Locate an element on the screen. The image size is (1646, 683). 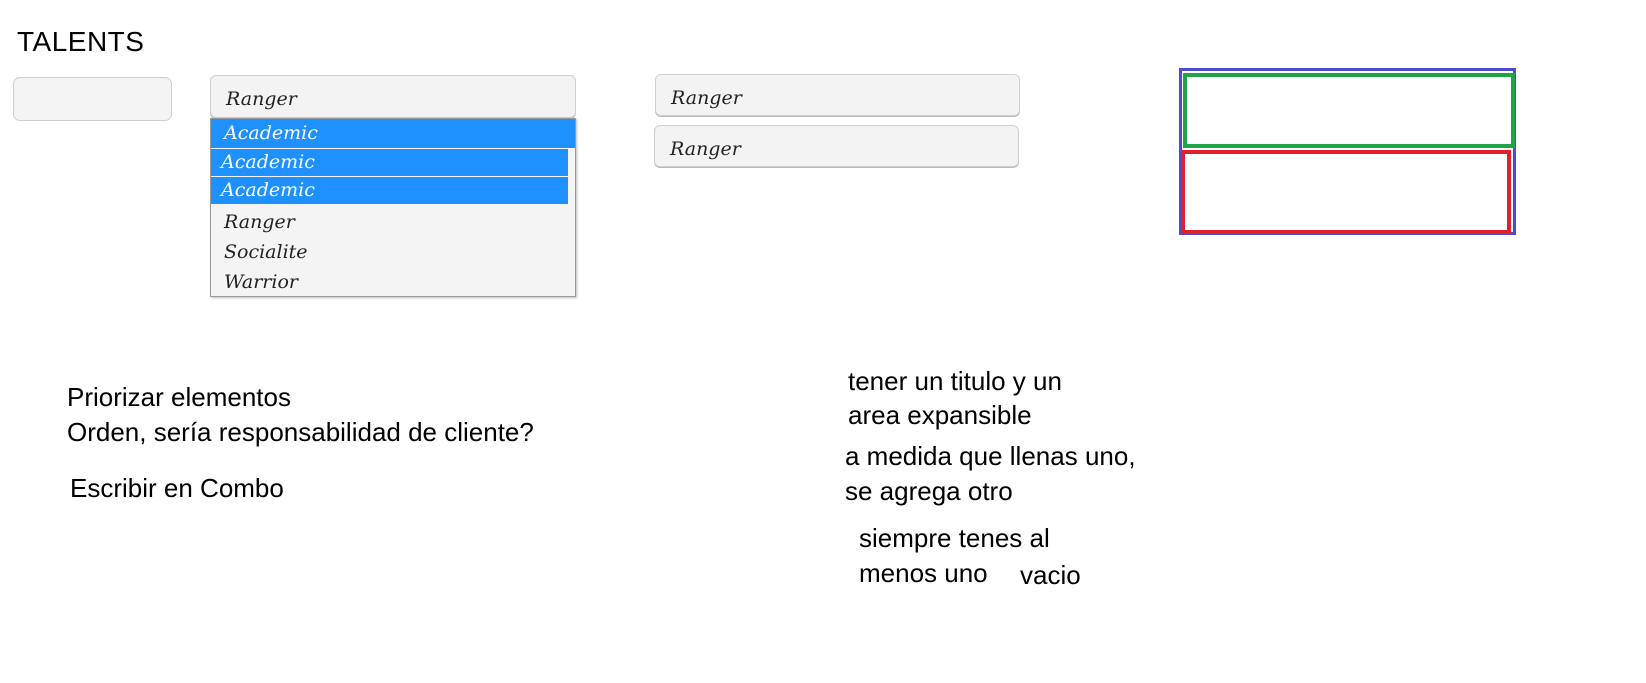
note-text: siempre tenes al is located at coordinates (954, 538).